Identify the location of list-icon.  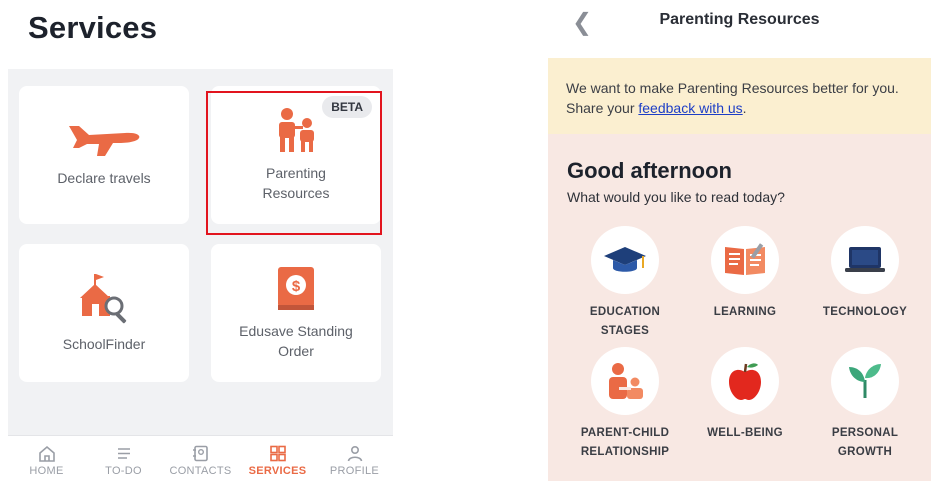
(123, 453).